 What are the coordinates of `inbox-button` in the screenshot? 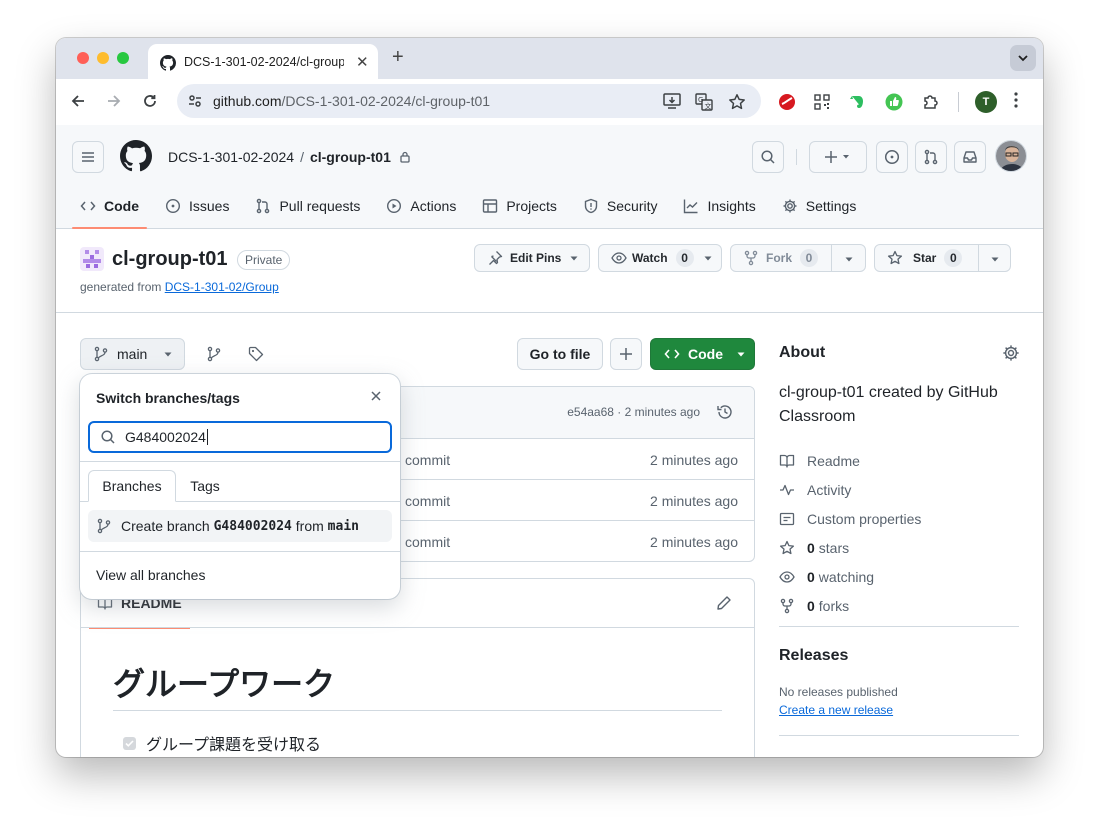 It's located at (970, 157).